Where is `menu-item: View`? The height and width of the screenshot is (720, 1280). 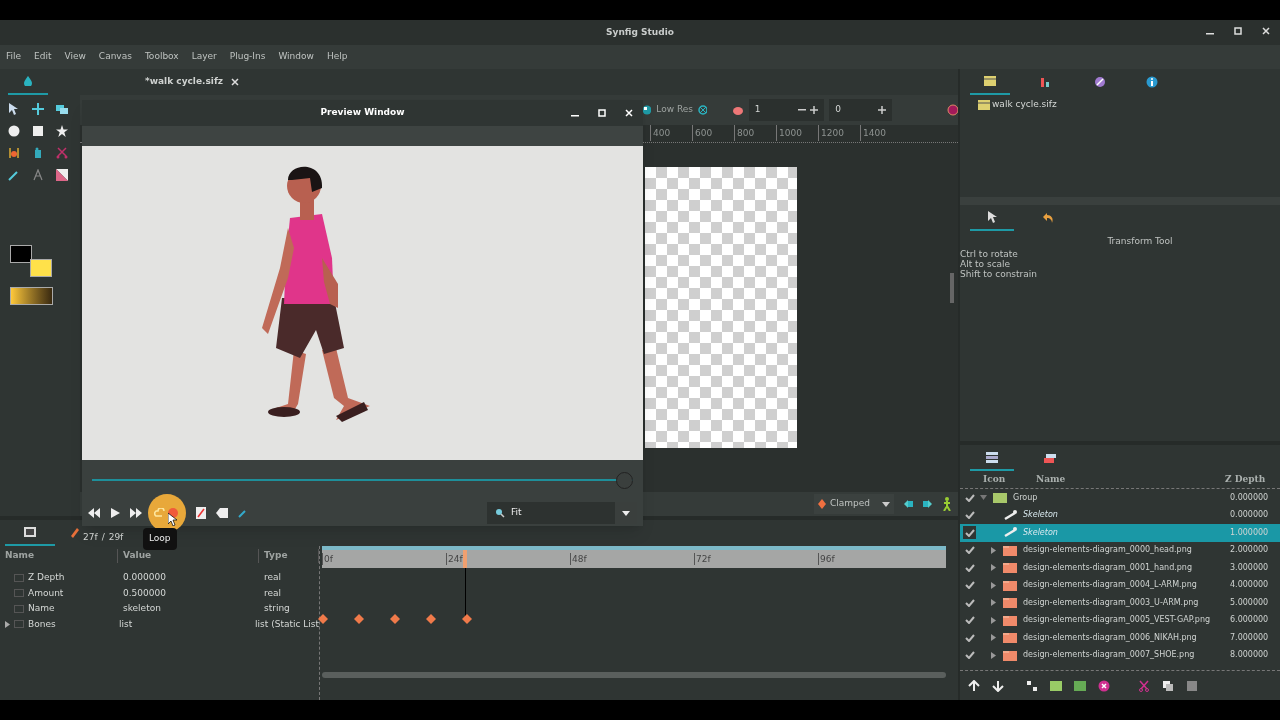 menu-item: View is located at coordinates (75, 57).